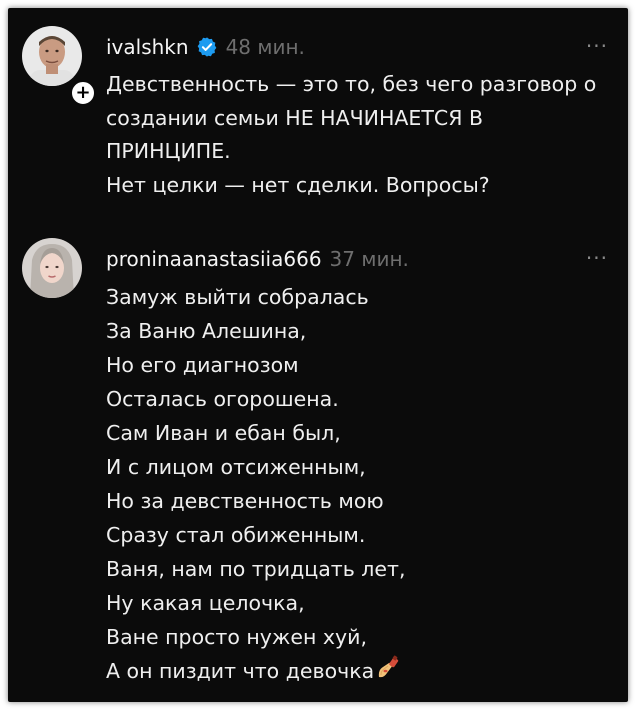  Describe the element at coordinates (236, 467) in the screenshot. I see `text-line: И с лицом отсиженным,` at that location.